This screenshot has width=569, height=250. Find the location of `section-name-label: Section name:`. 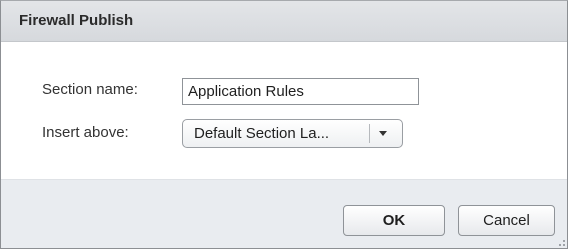

section-name-label: Section name: is located at coordinates (90, 89).